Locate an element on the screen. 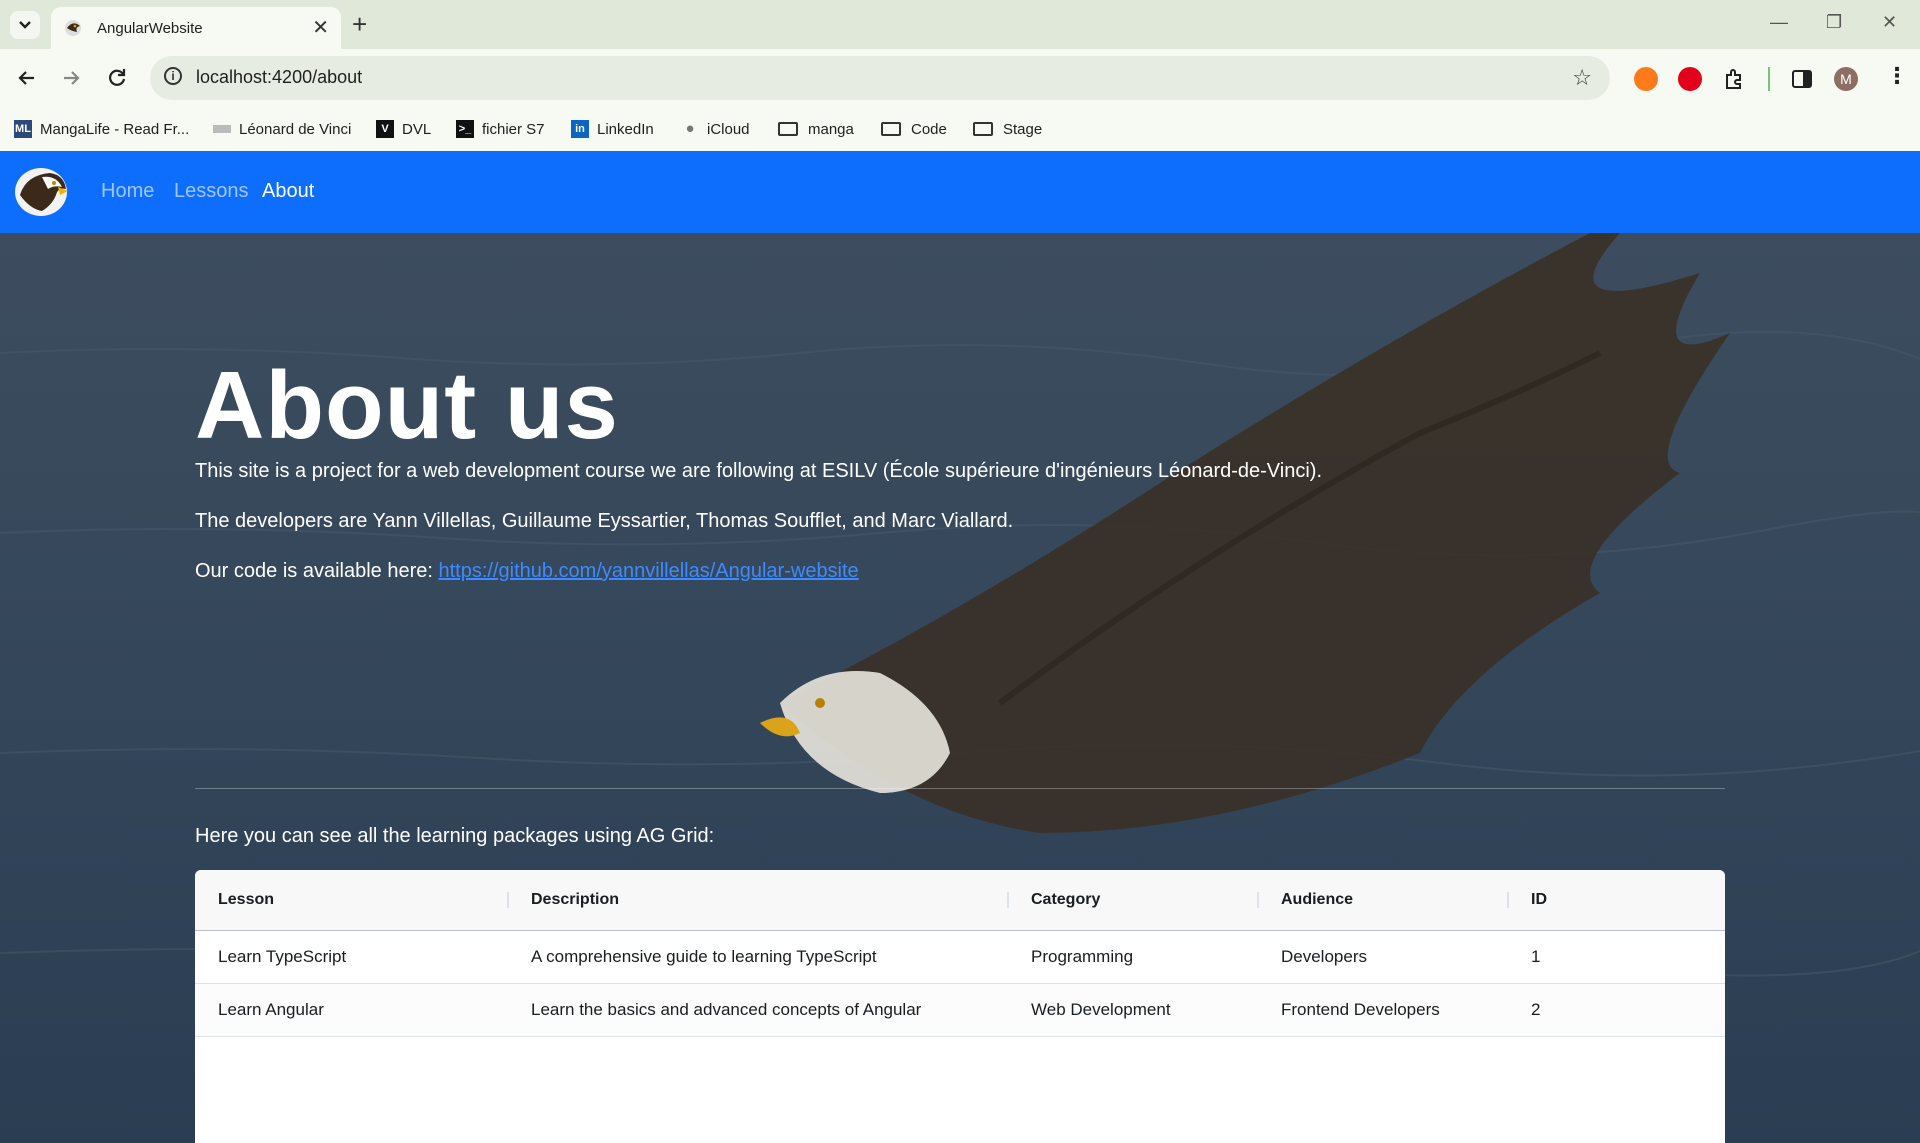  bookmark-folder: Stage is located at coordinates (1007, 129).